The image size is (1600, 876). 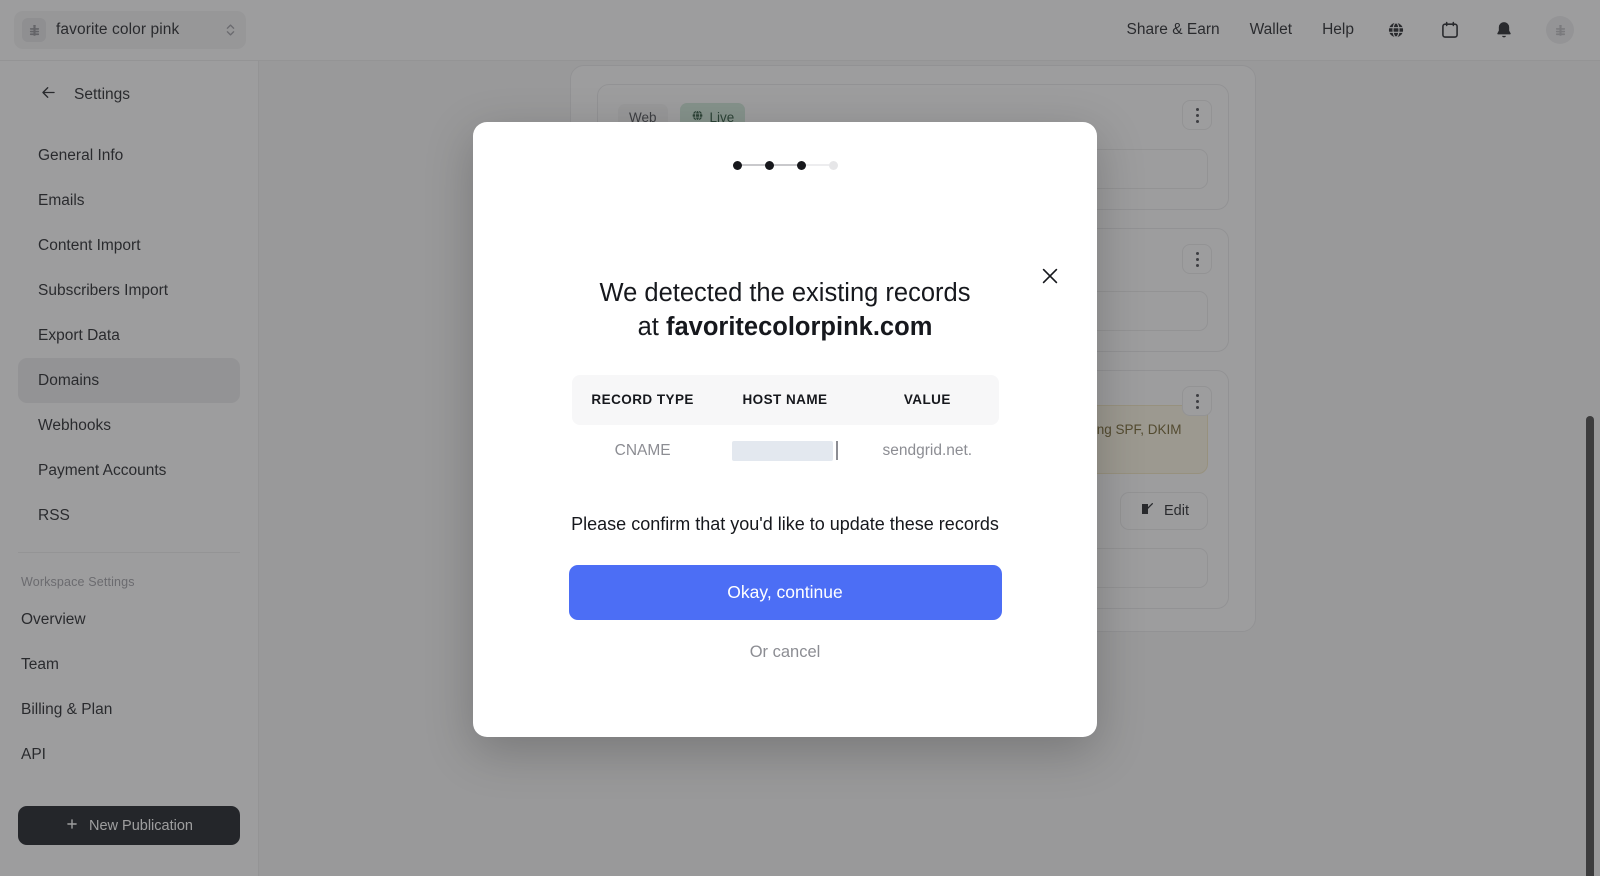 What do you see at coordinates (927, 400) in the screenshot?
I see `column-header-value: VALUE` at bounding box center [927, 400].